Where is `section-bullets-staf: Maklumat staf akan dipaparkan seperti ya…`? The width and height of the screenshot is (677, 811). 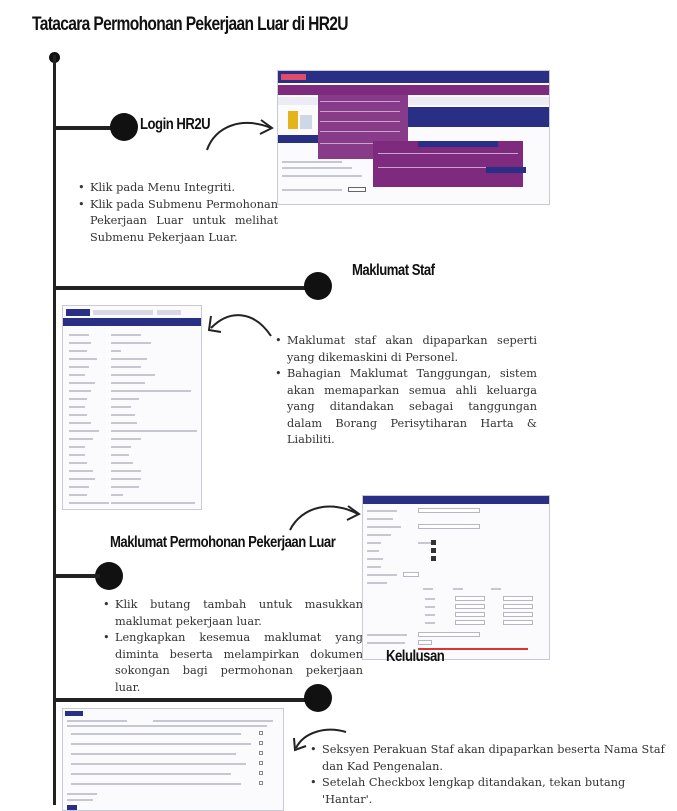 section-bullets-staf: Maklumat staf akan dipaparkan seperti ya… is located at coordinates (406, 391).